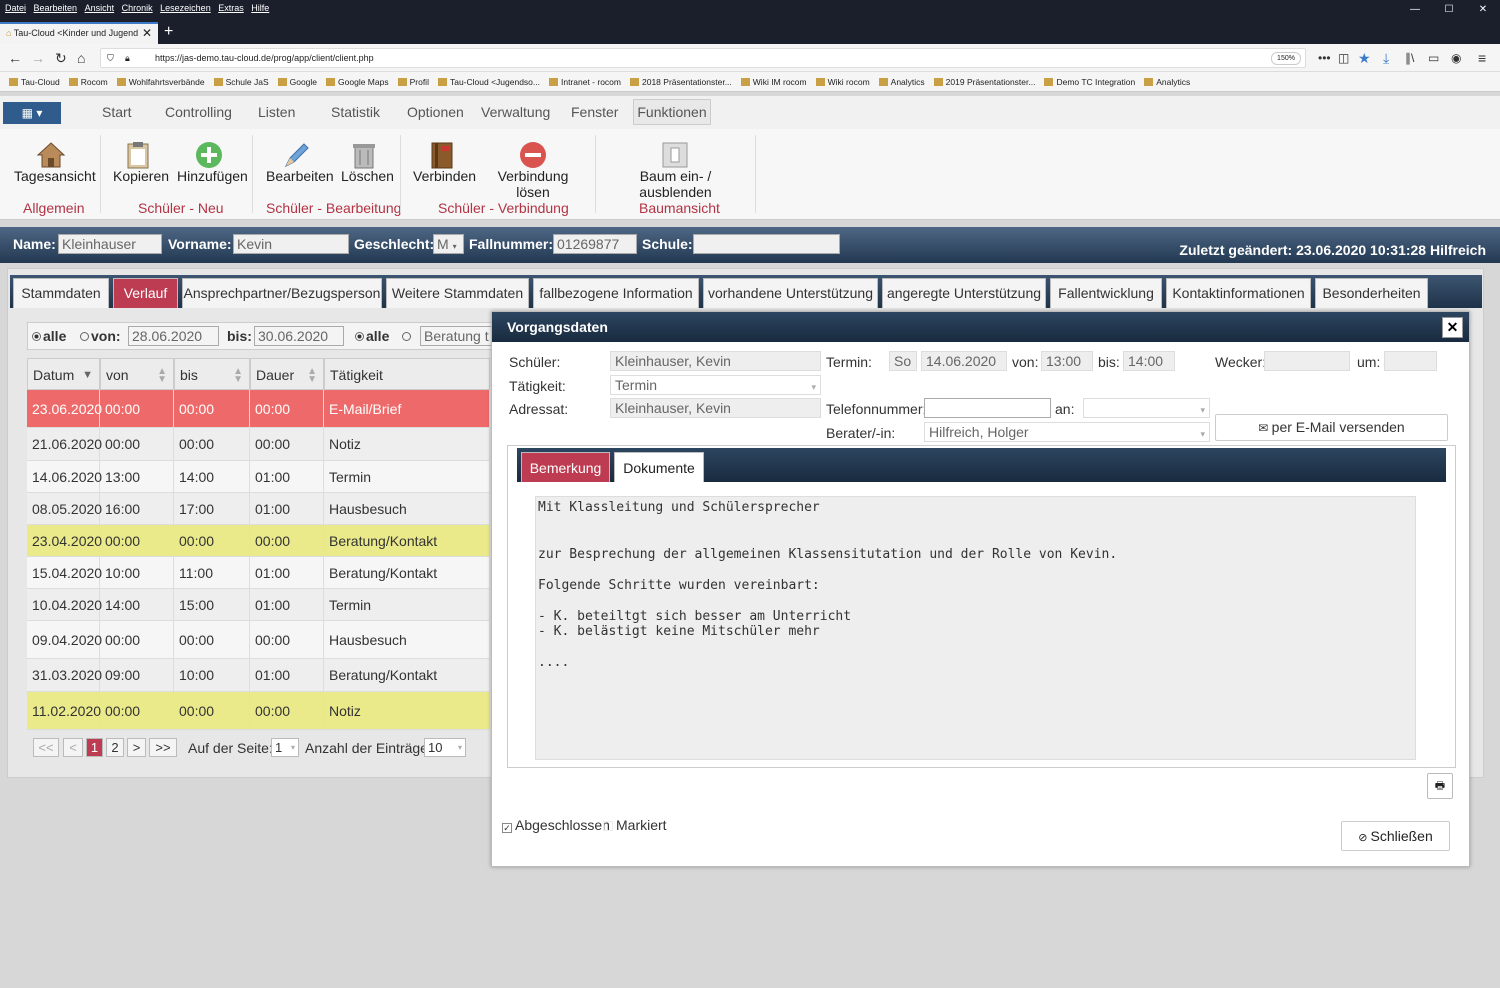  I want to click on abgeschlossen-checkbox: ✓ Abgeschlossen, so click(556, 825).